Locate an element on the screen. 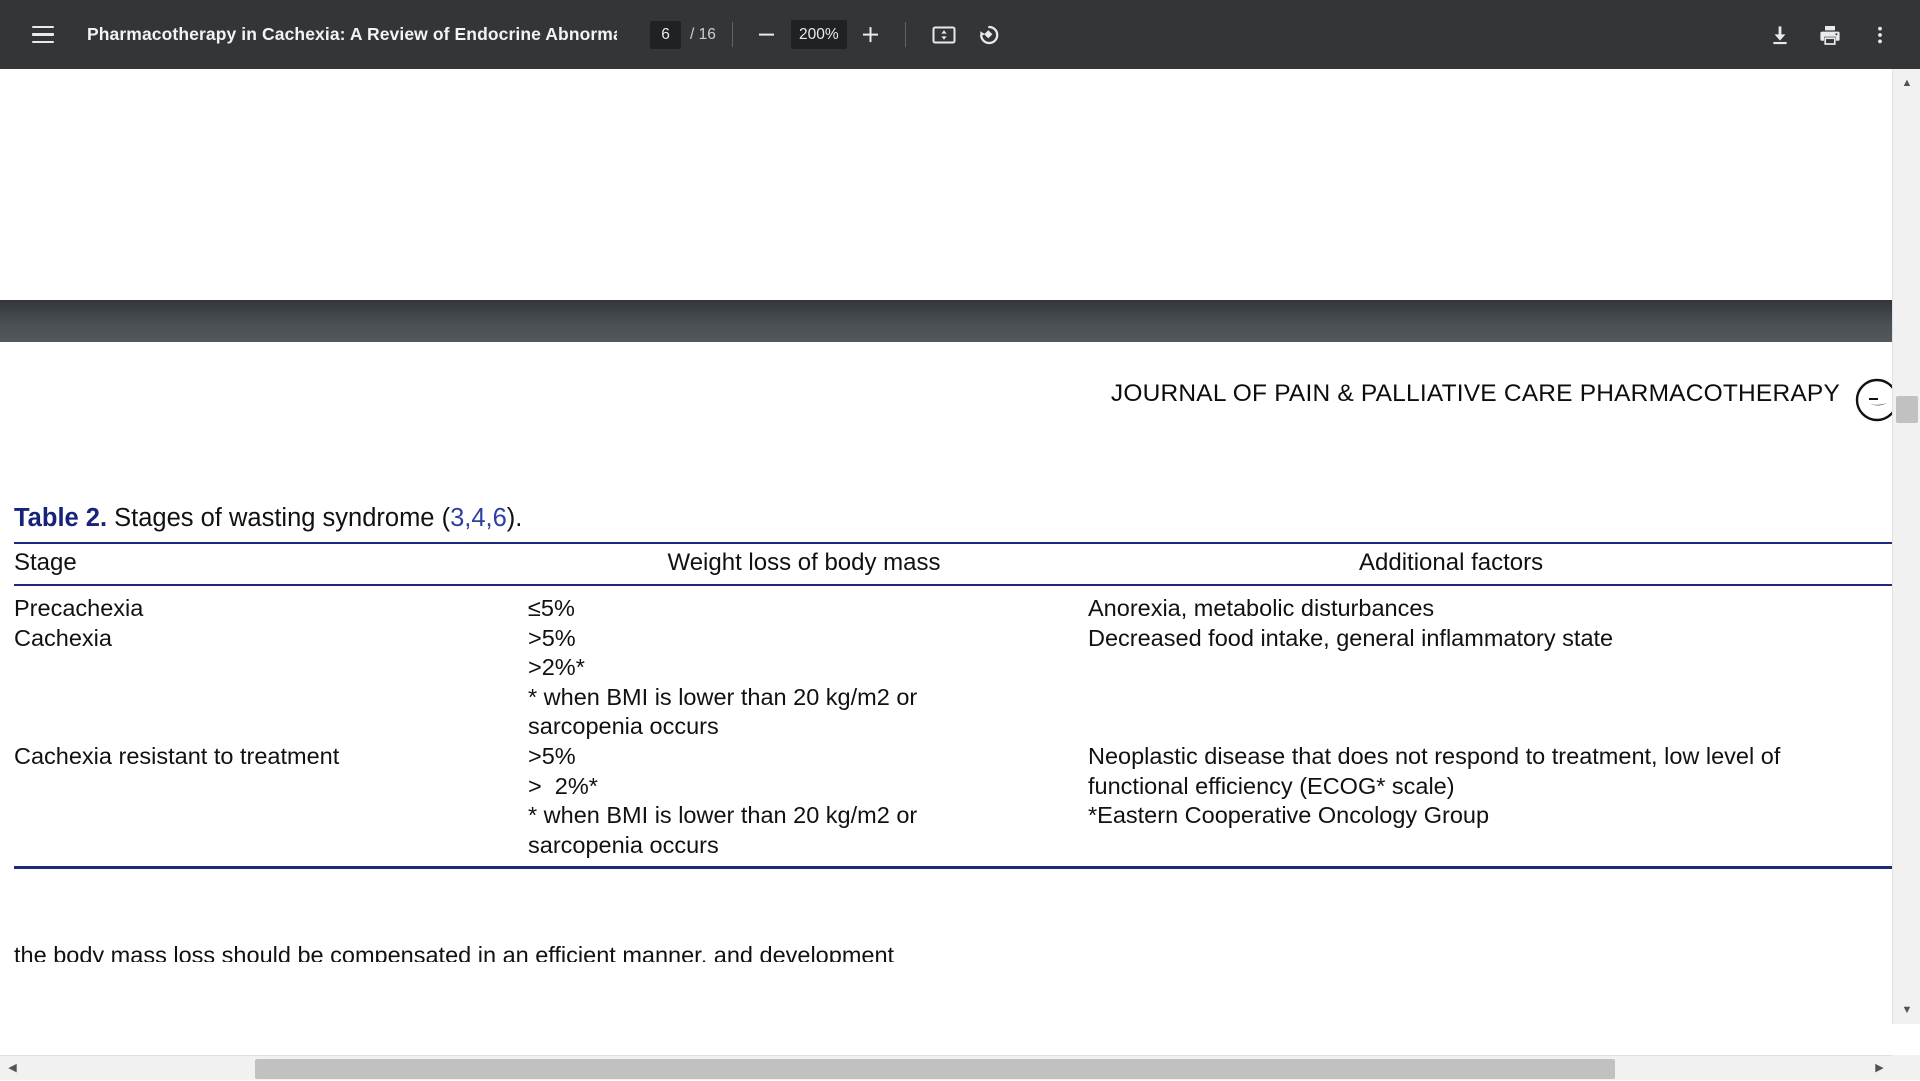  cell-stage: Cachexia is located at coordinates (269, 639).